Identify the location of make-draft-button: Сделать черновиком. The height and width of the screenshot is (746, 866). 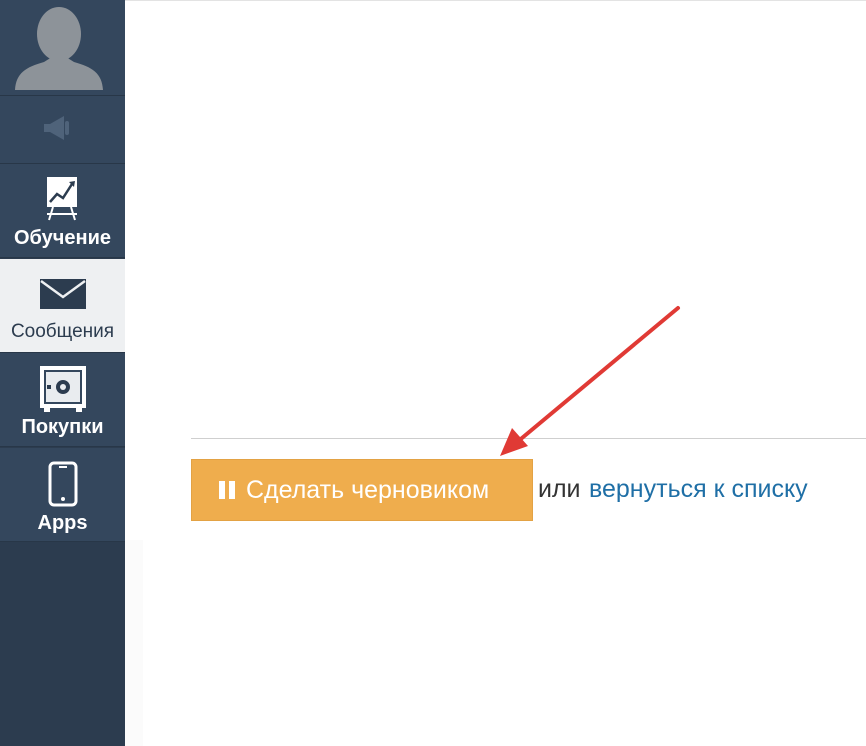
(362, 490).